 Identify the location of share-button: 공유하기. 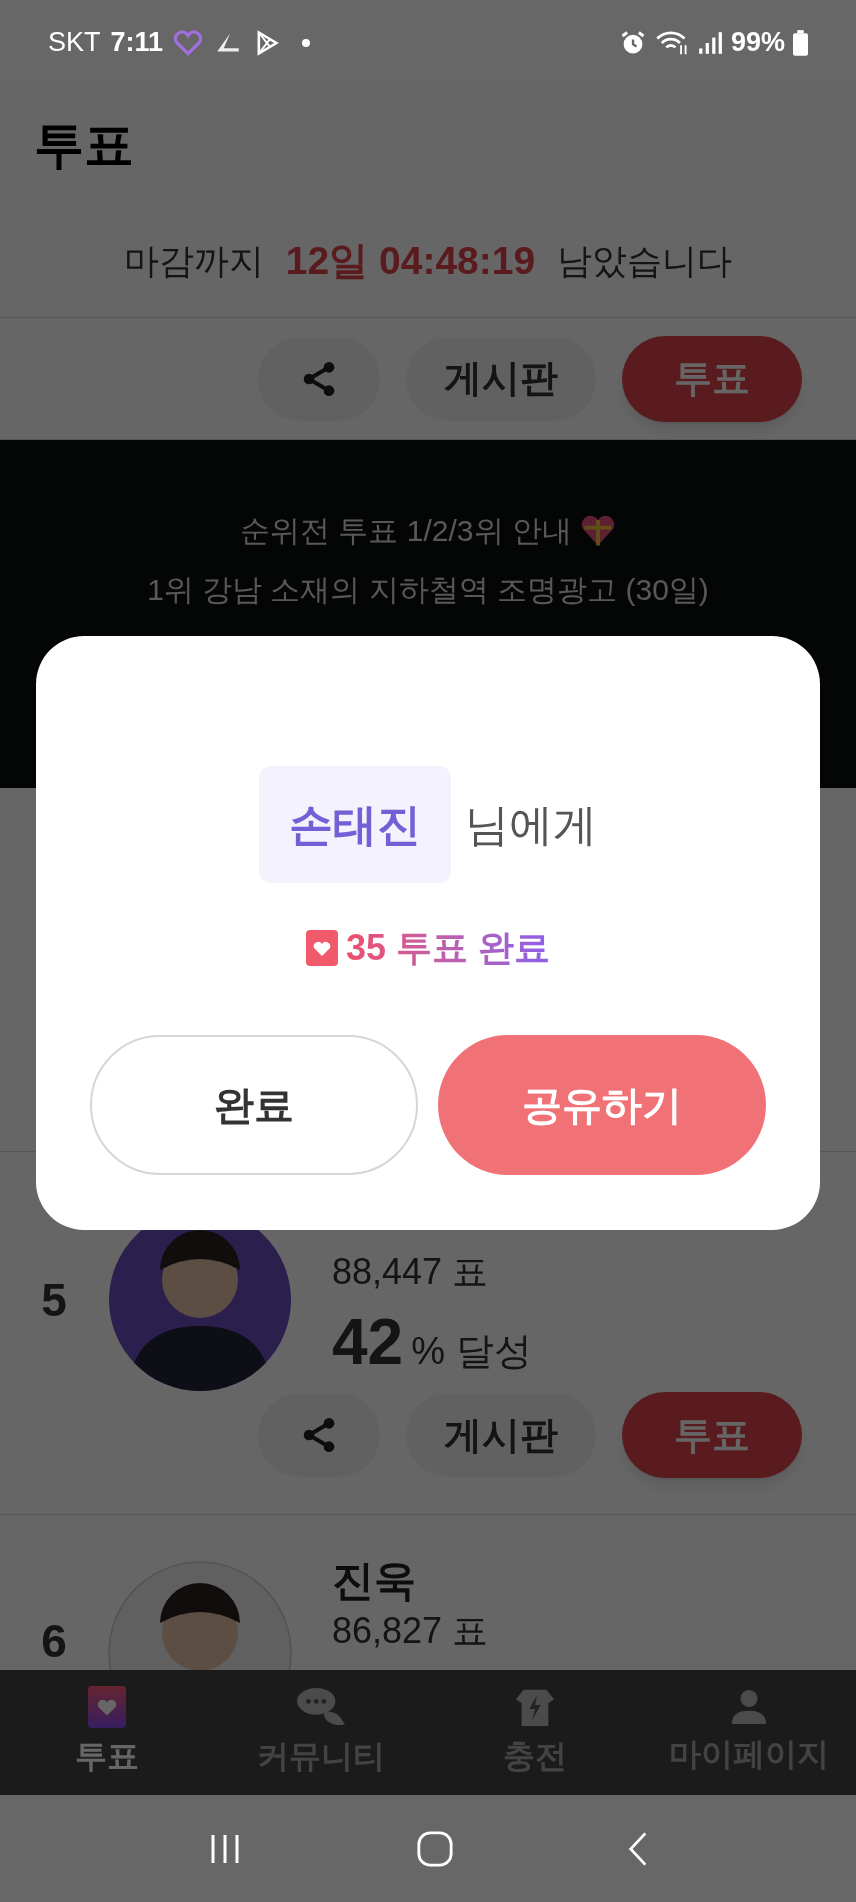
(602, 1105).